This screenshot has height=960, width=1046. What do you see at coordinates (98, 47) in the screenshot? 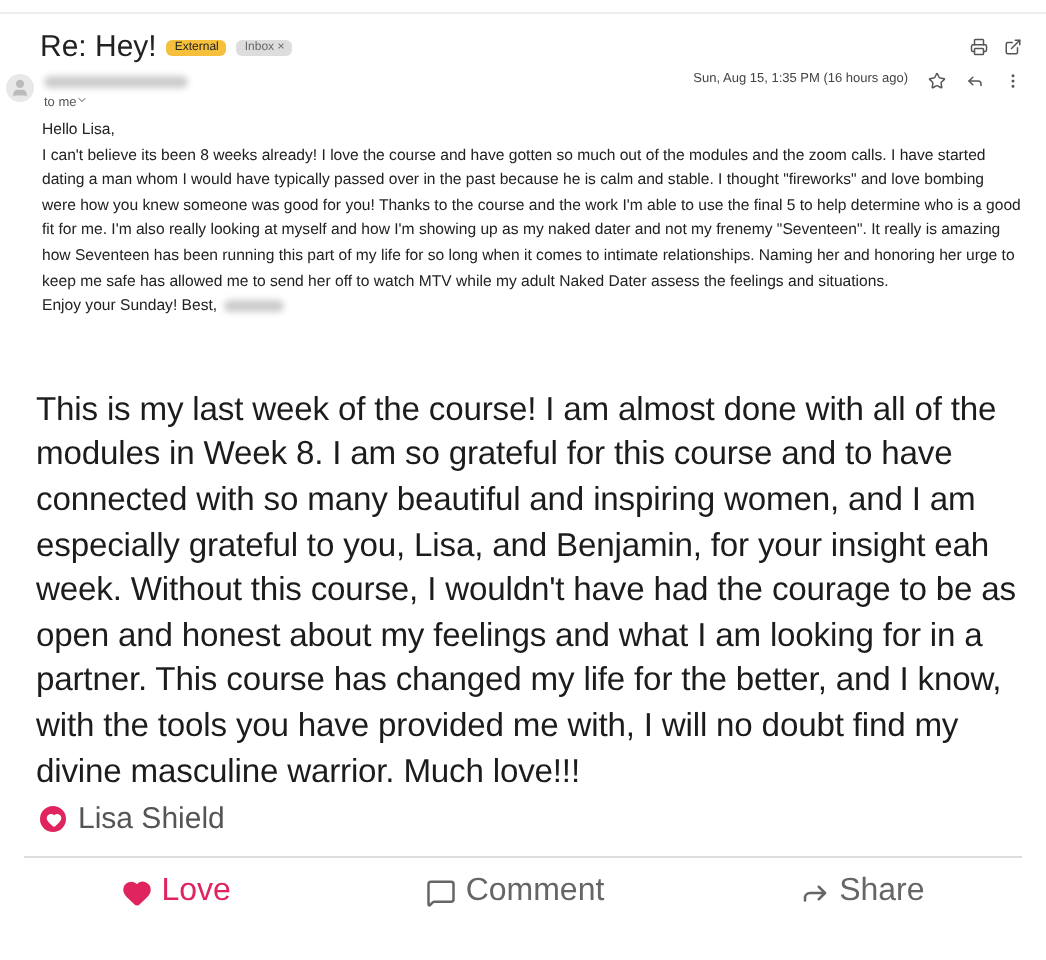
I see `email-subject: Re: Hey!` at bounding box center [98, 47].